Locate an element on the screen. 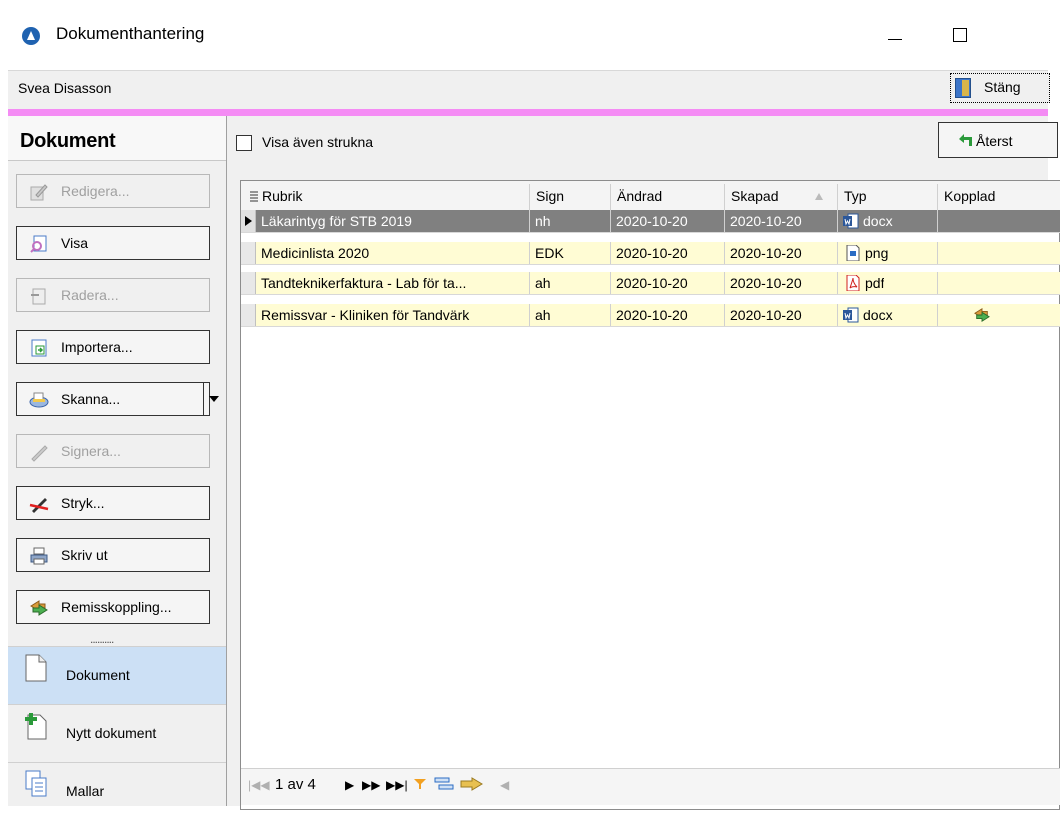  column-chooser-icon is located at coordinates (254, 197).